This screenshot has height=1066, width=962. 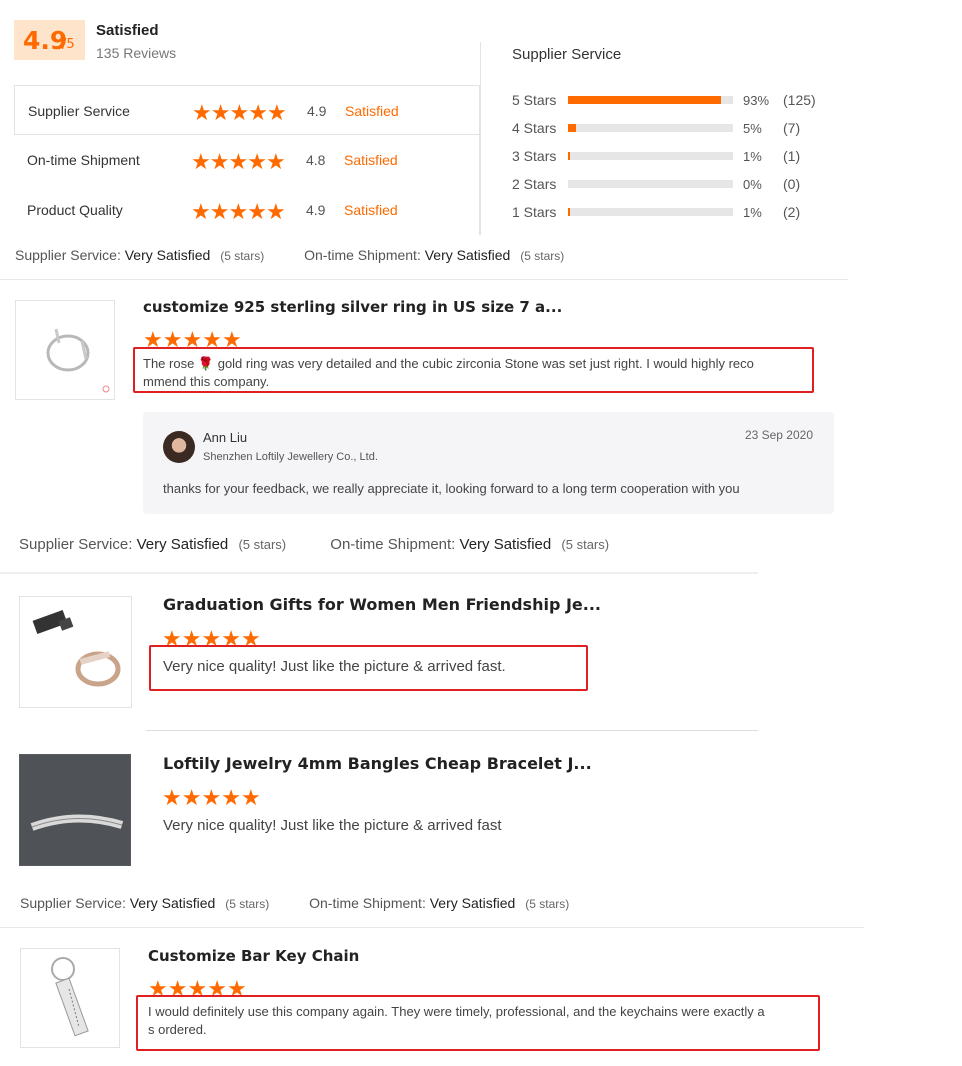 I want to click on distribution-label: 5 Stars, so click(x=534, y=100).